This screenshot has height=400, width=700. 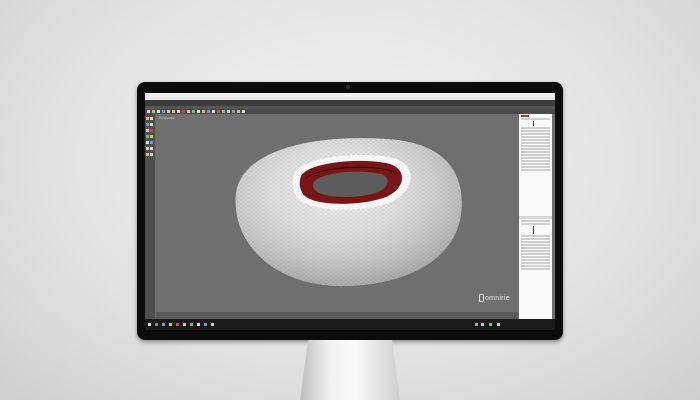 I want to click on stadium-model, so click(x=348, y=212).